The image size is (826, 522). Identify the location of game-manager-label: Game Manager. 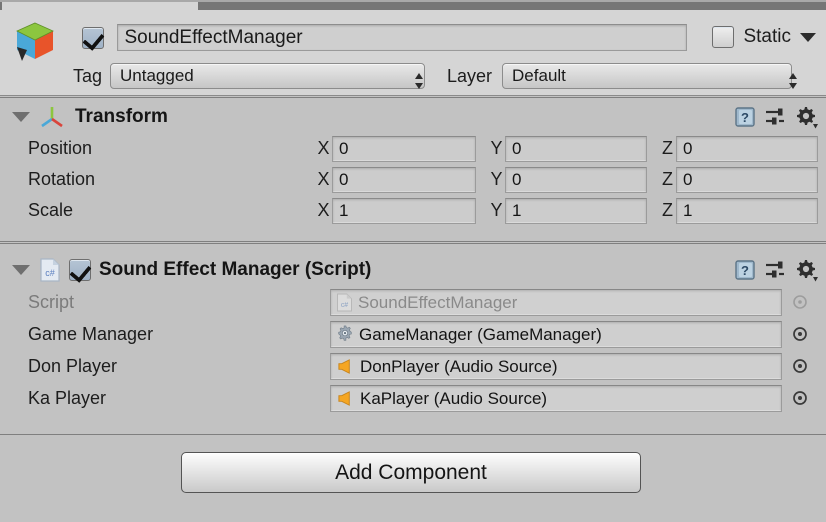
(91, 333).